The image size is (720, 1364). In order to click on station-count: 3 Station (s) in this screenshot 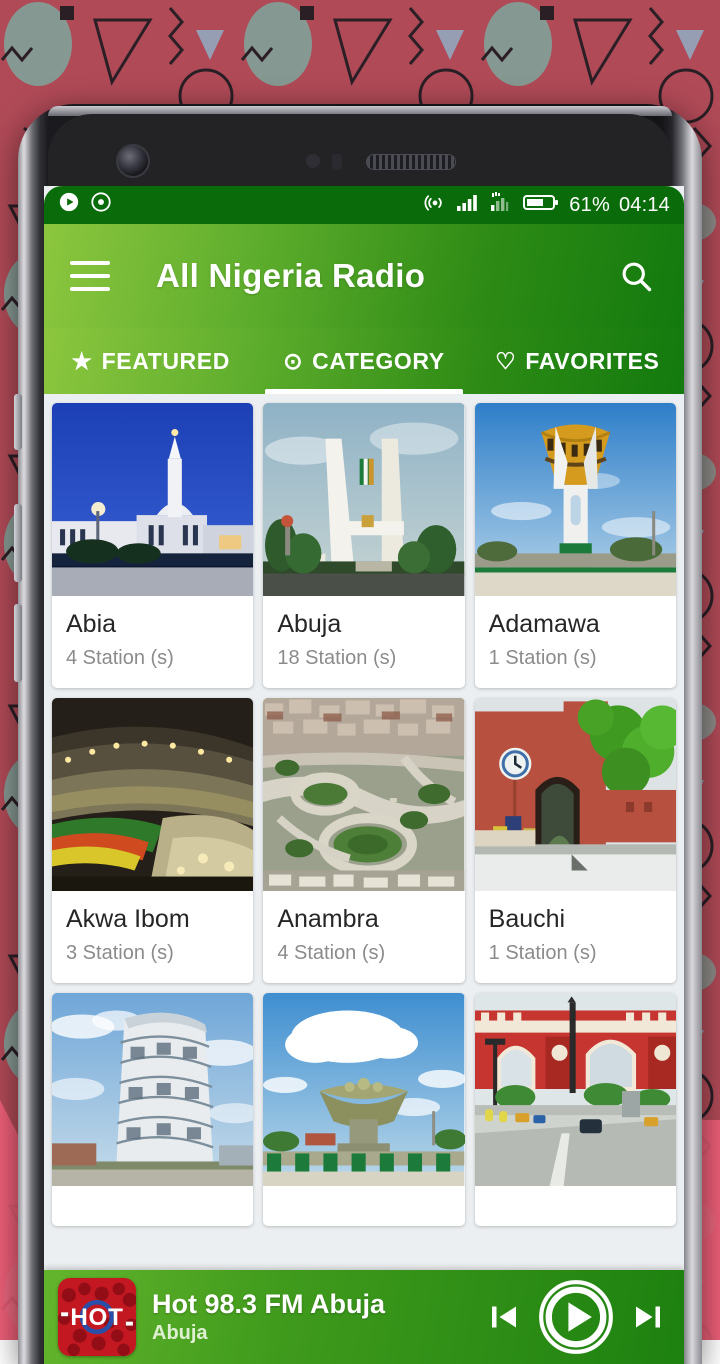, I will do `click(152, 953)`.